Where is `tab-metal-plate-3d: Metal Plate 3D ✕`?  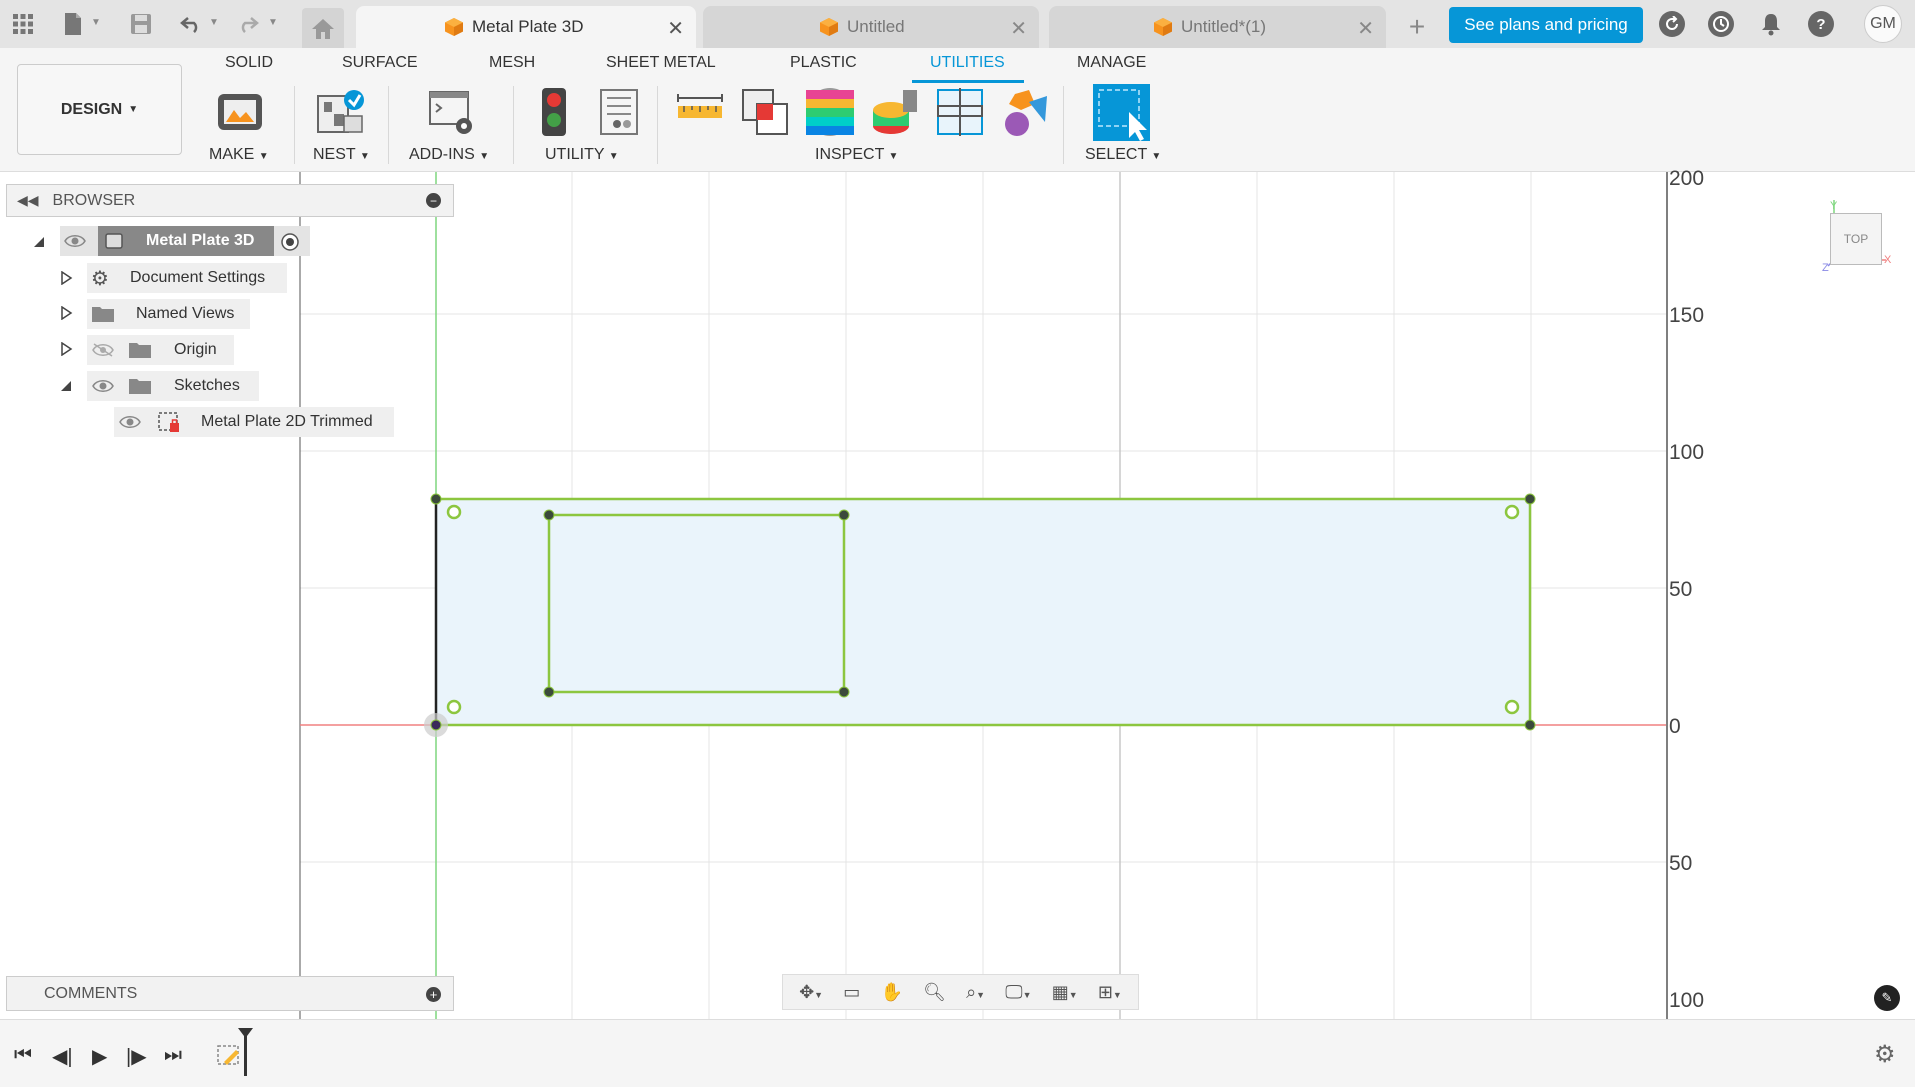 tab-metal-plate-3d: Metal Plate 3D ✕ is located at coordinates (526, 27).